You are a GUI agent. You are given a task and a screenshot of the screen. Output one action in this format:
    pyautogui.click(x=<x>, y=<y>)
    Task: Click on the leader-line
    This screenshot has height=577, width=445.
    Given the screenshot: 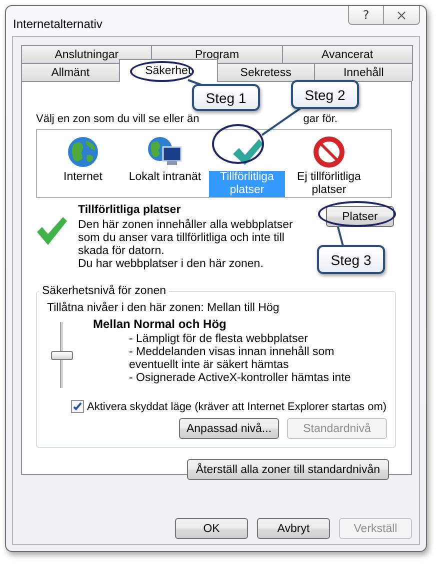 What is the action you would take?
    pyautogui.click(x=340, y=236)
    